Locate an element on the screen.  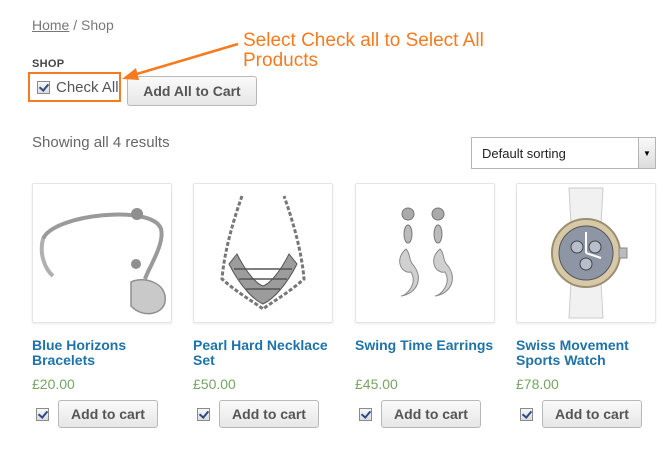
breadcrumb: Home / Shop is located at coordinates (73, 25).